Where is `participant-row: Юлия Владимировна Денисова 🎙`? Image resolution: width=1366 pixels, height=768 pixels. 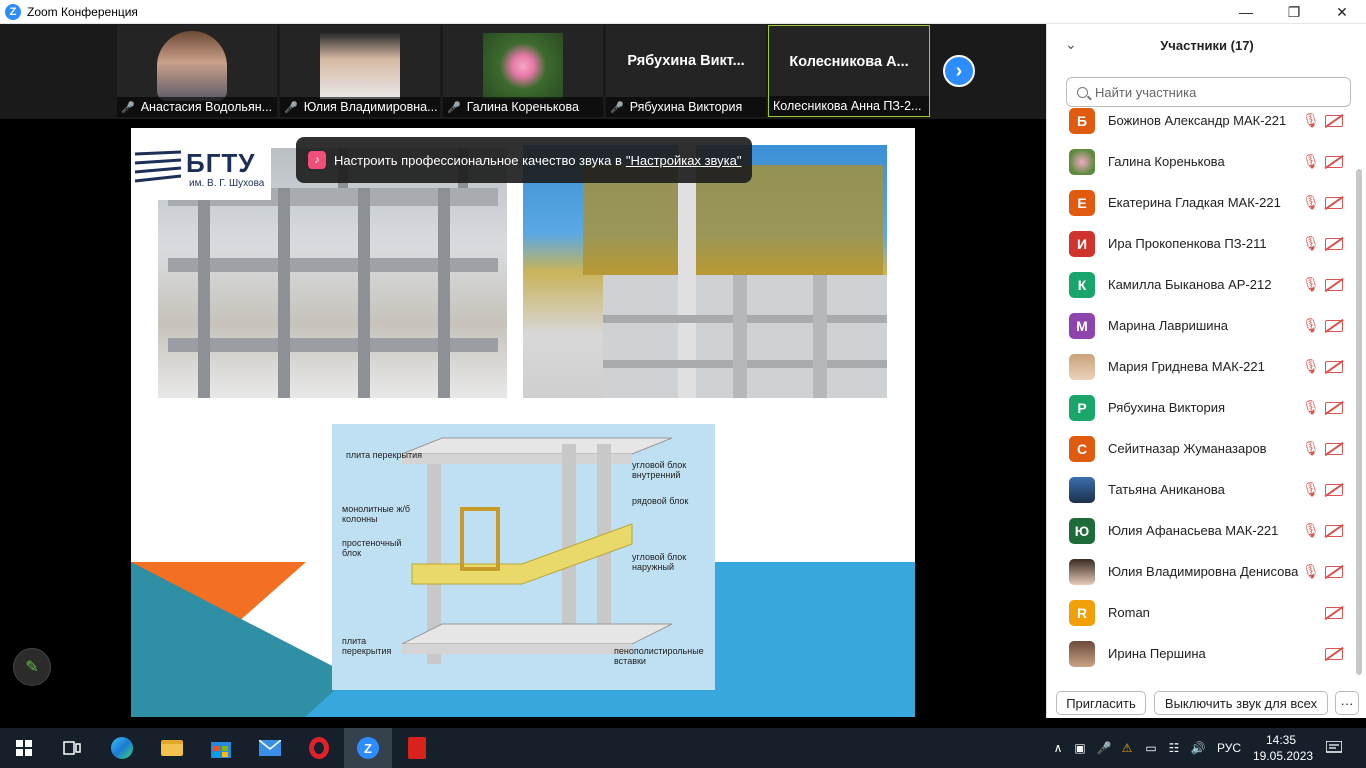 participant-row: Юлия Владимировна Денисова 🎙 is located at coordinates (1202, 571).